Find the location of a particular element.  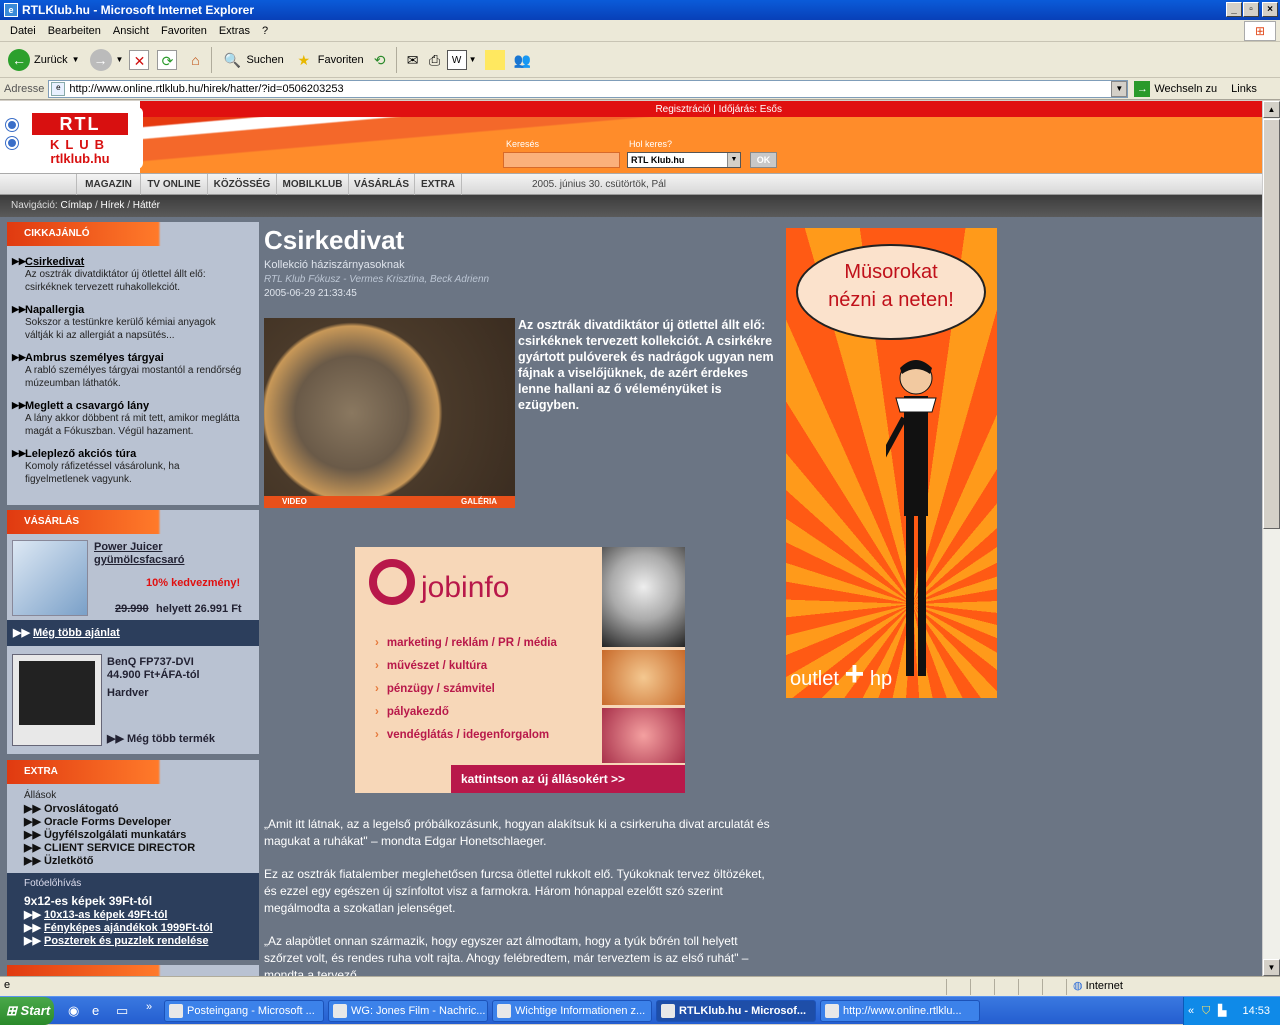

more-offers-link: ▶▶ Még több ajánlat is located at coordinates (133, 633).